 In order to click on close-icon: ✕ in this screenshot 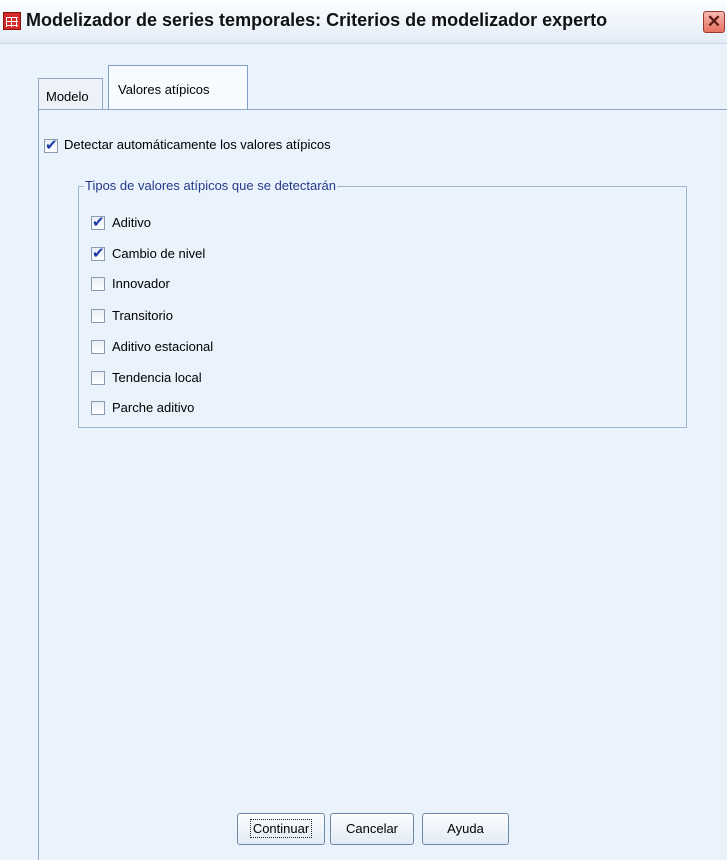, I will do `click(714, 21)`.